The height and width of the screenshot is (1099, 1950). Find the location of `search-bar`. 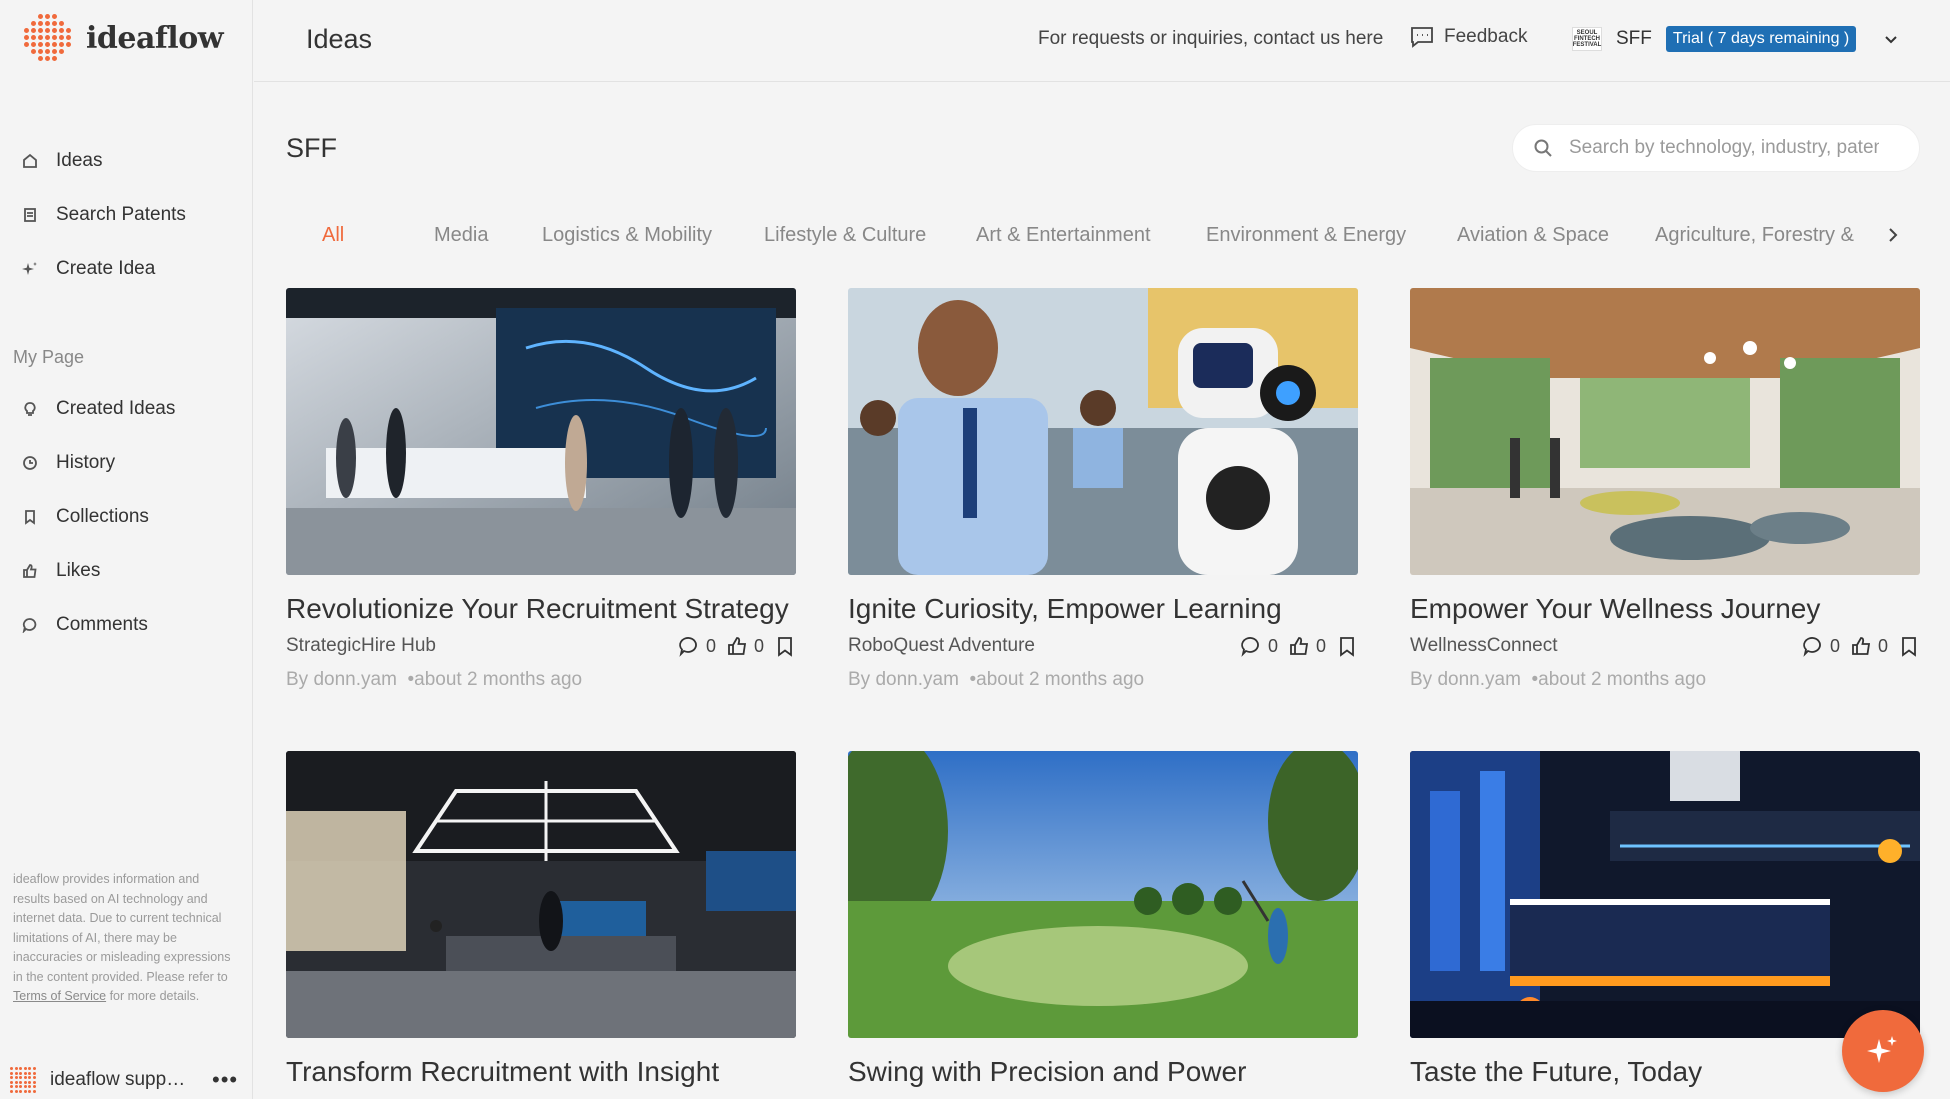

search-bar is located at coordinates (1716, 148).